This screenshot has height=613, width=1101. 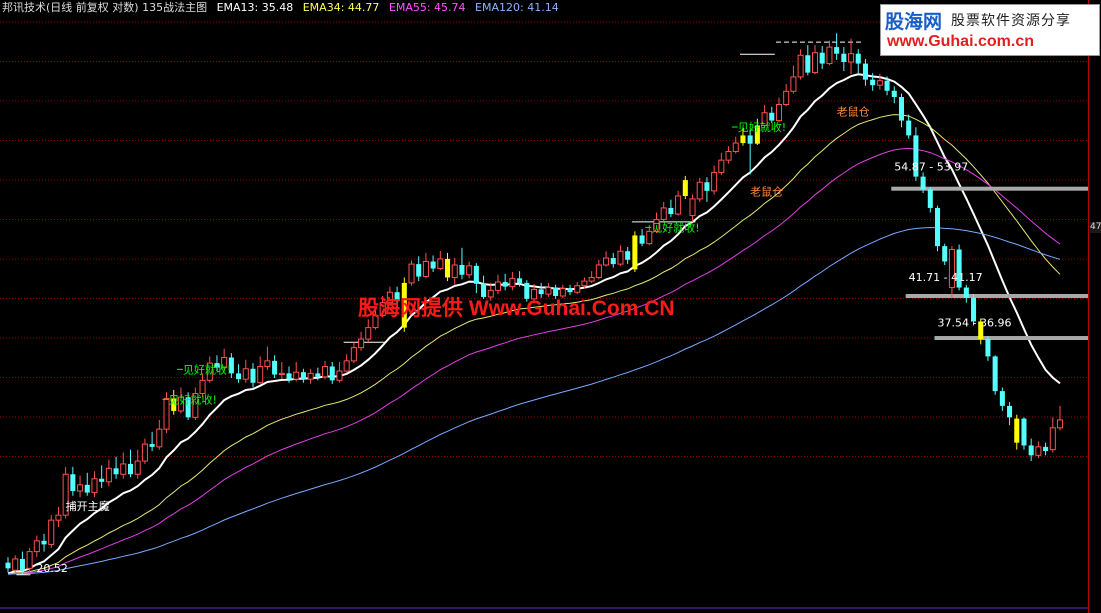 I want to click on chart-annotation-range: 54.87 - 53.97, so click(x=931, y=166).